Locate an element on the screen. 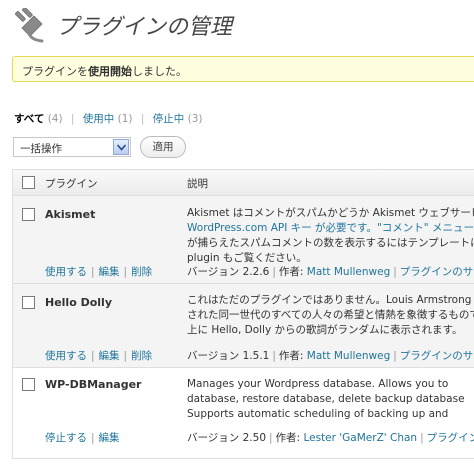 The image size is (474, 471). filter-inactive: 停止中 is located at coordinates (169, 119).